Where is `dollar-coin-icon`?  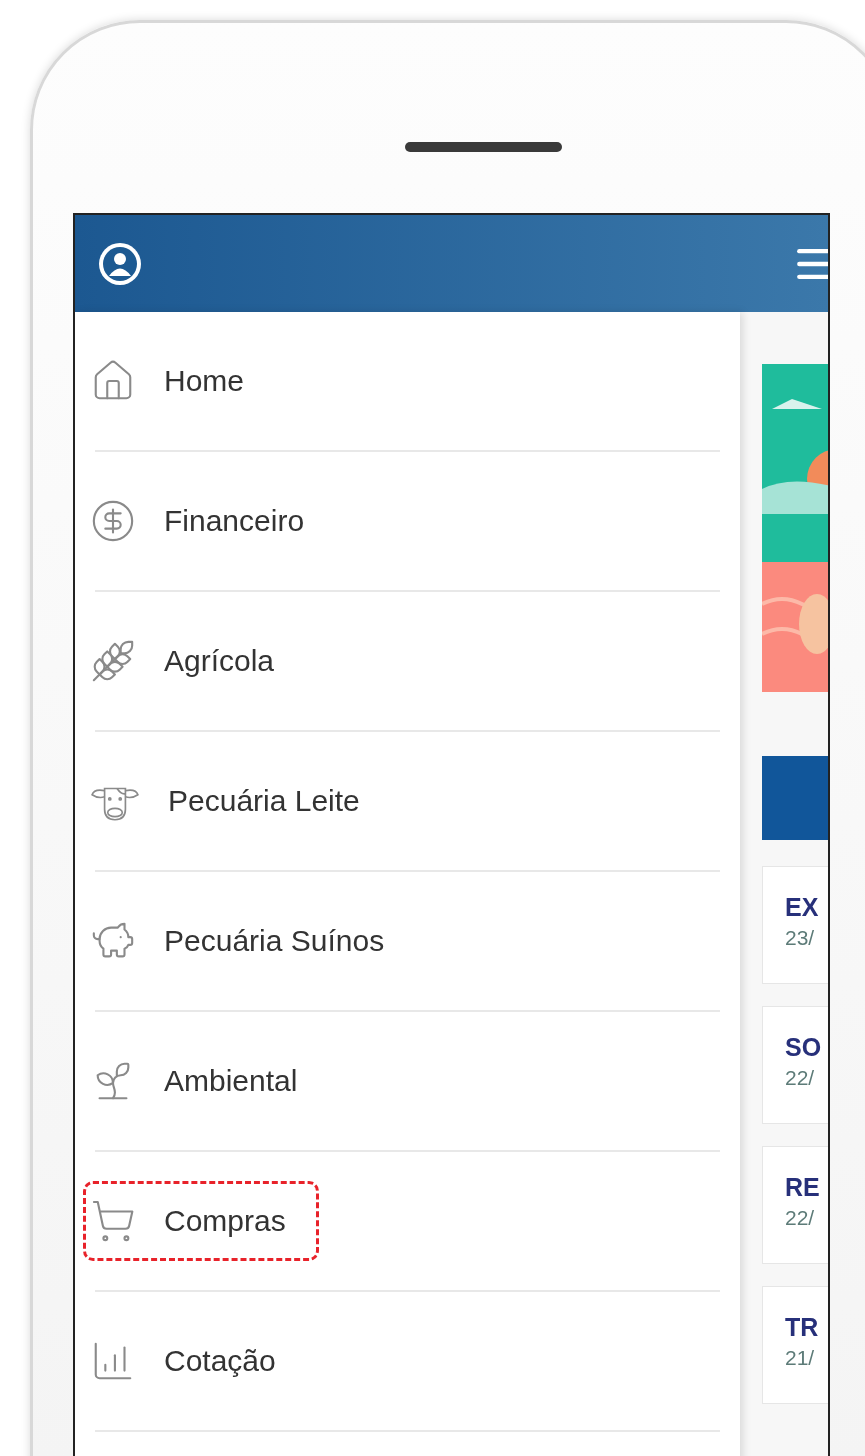
dollar-coin-icon is located at coordinates (113, 521).